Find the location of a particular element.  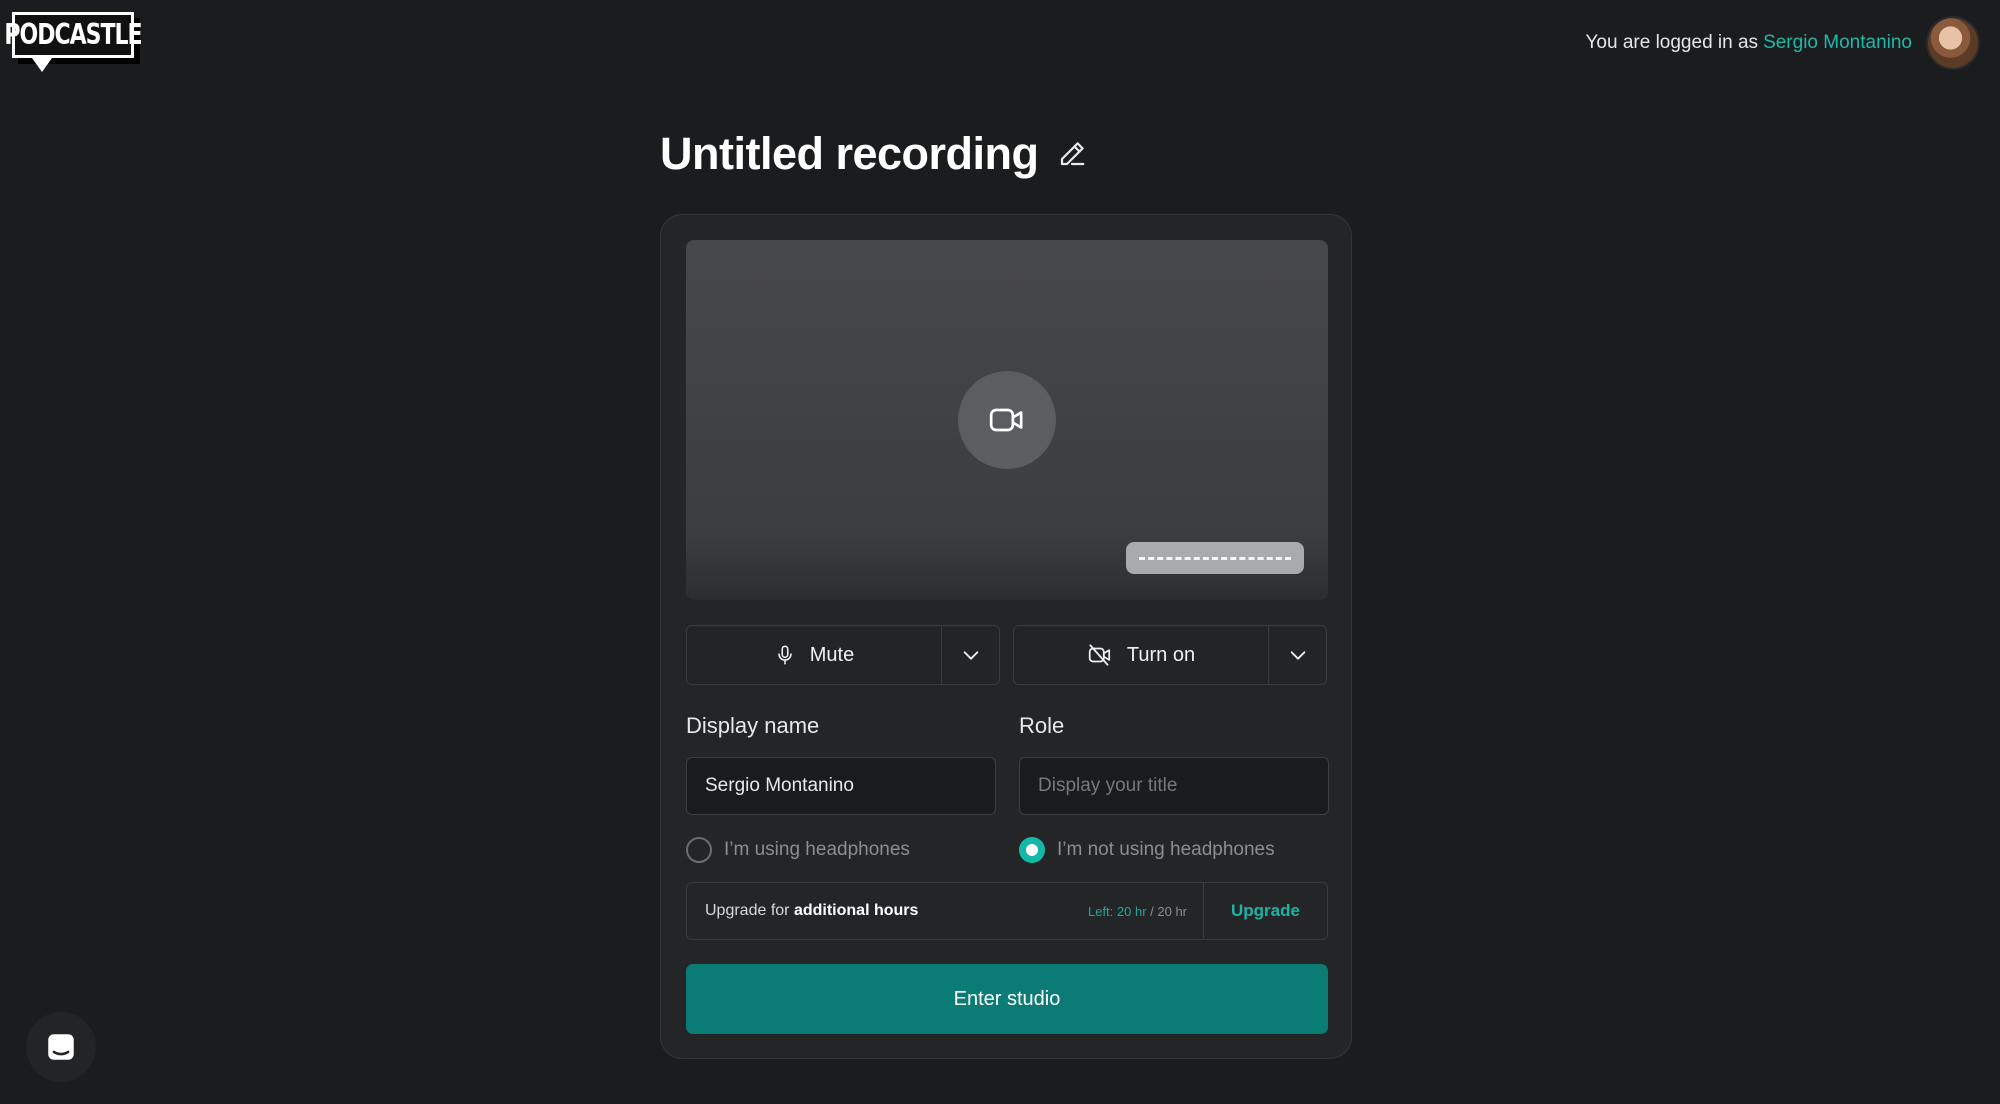

headphones-option-label: I’m using headphones is located at coordinates (817, 849).